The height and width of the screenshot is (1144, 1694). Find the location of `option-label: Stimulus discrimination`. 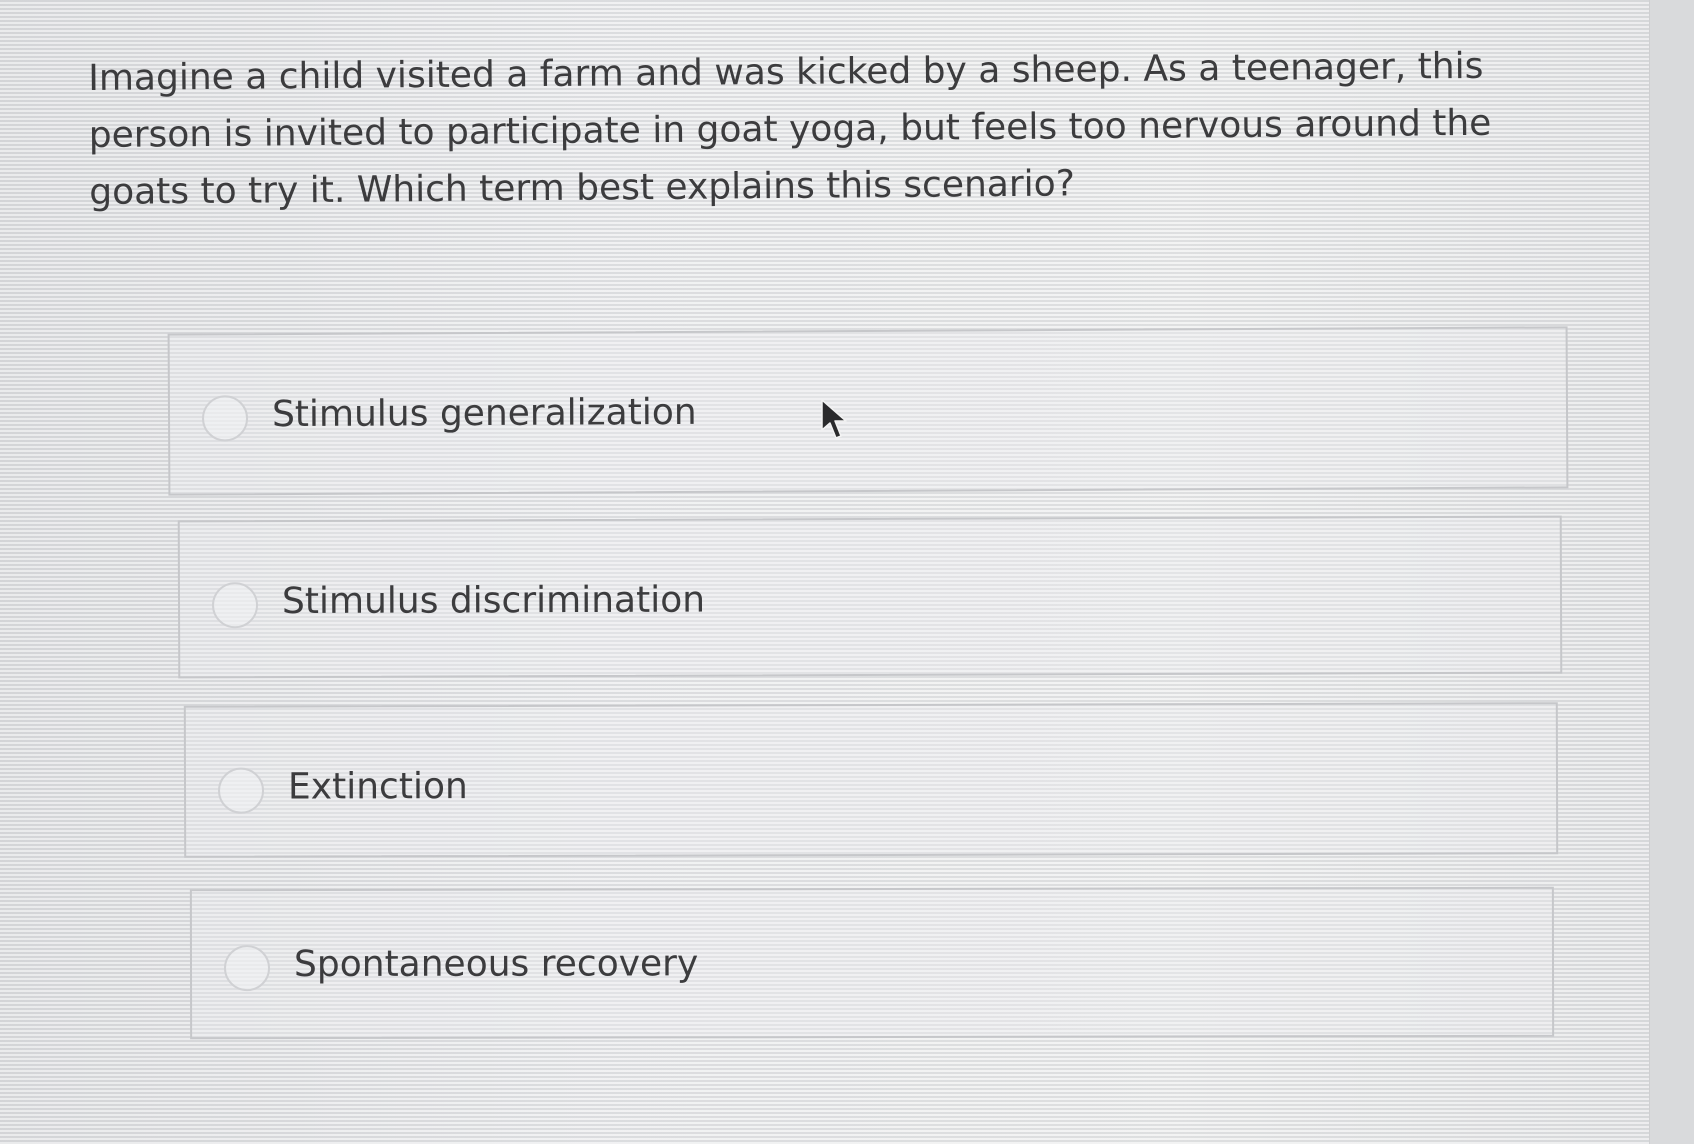

option-label: Stimulus discrimination is located at coordinates (493, 601).